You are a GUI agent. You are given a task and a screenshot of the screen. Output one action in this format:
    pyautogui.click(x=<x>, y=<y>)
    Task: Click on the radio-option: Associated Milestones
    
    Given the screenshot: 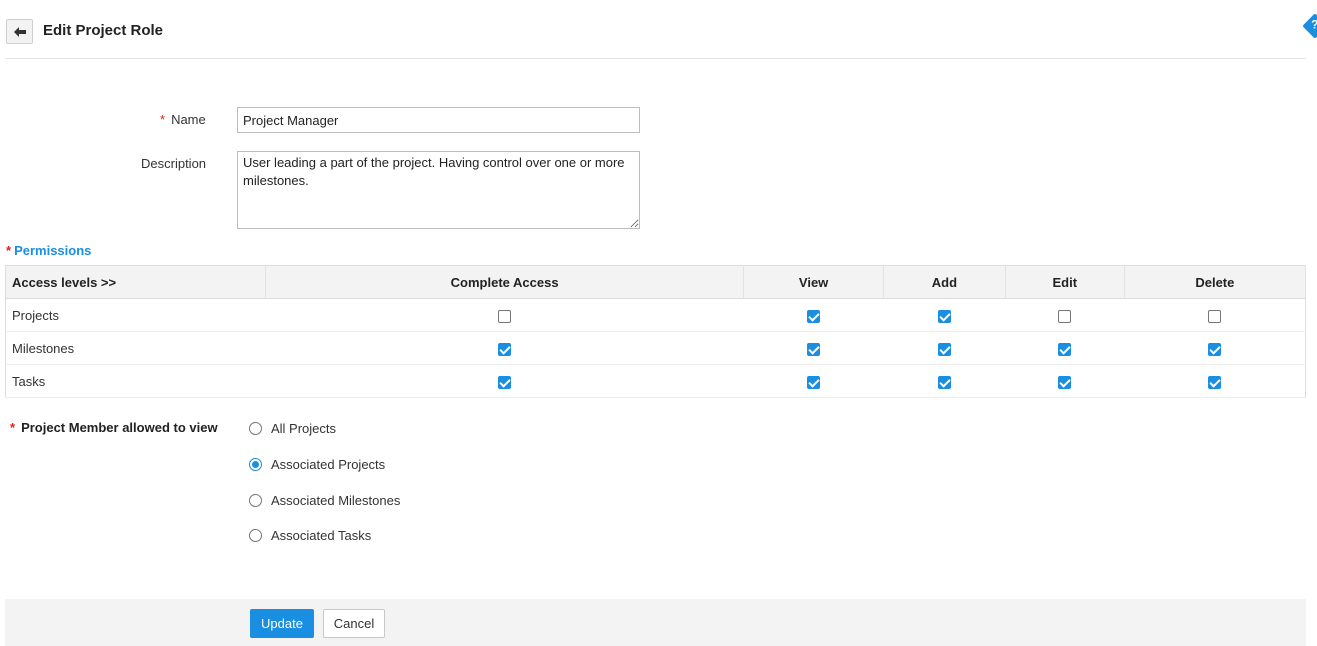 What is the action you would take?
    pyautogui.click(x=324, y=500)
    